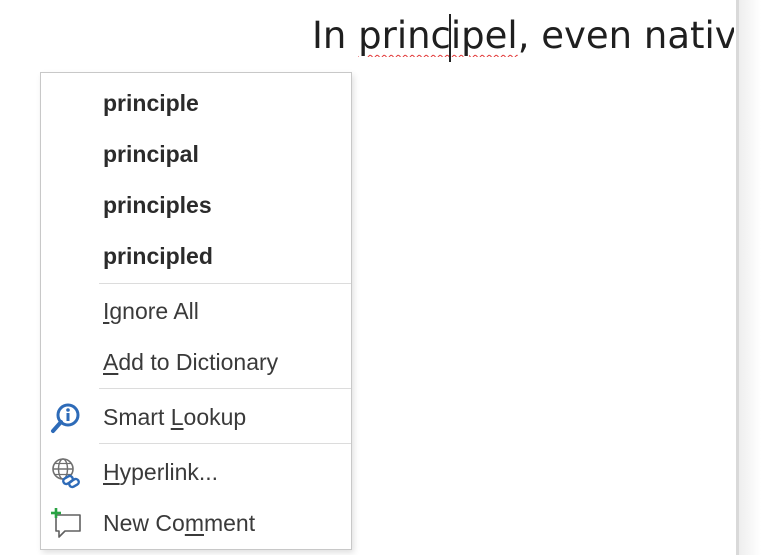 This screenshot has height=555, width=761. What do you see at coordinates (750, 277) in the screenshot?
I see `page-shadow` at bounding box center [750, 277].